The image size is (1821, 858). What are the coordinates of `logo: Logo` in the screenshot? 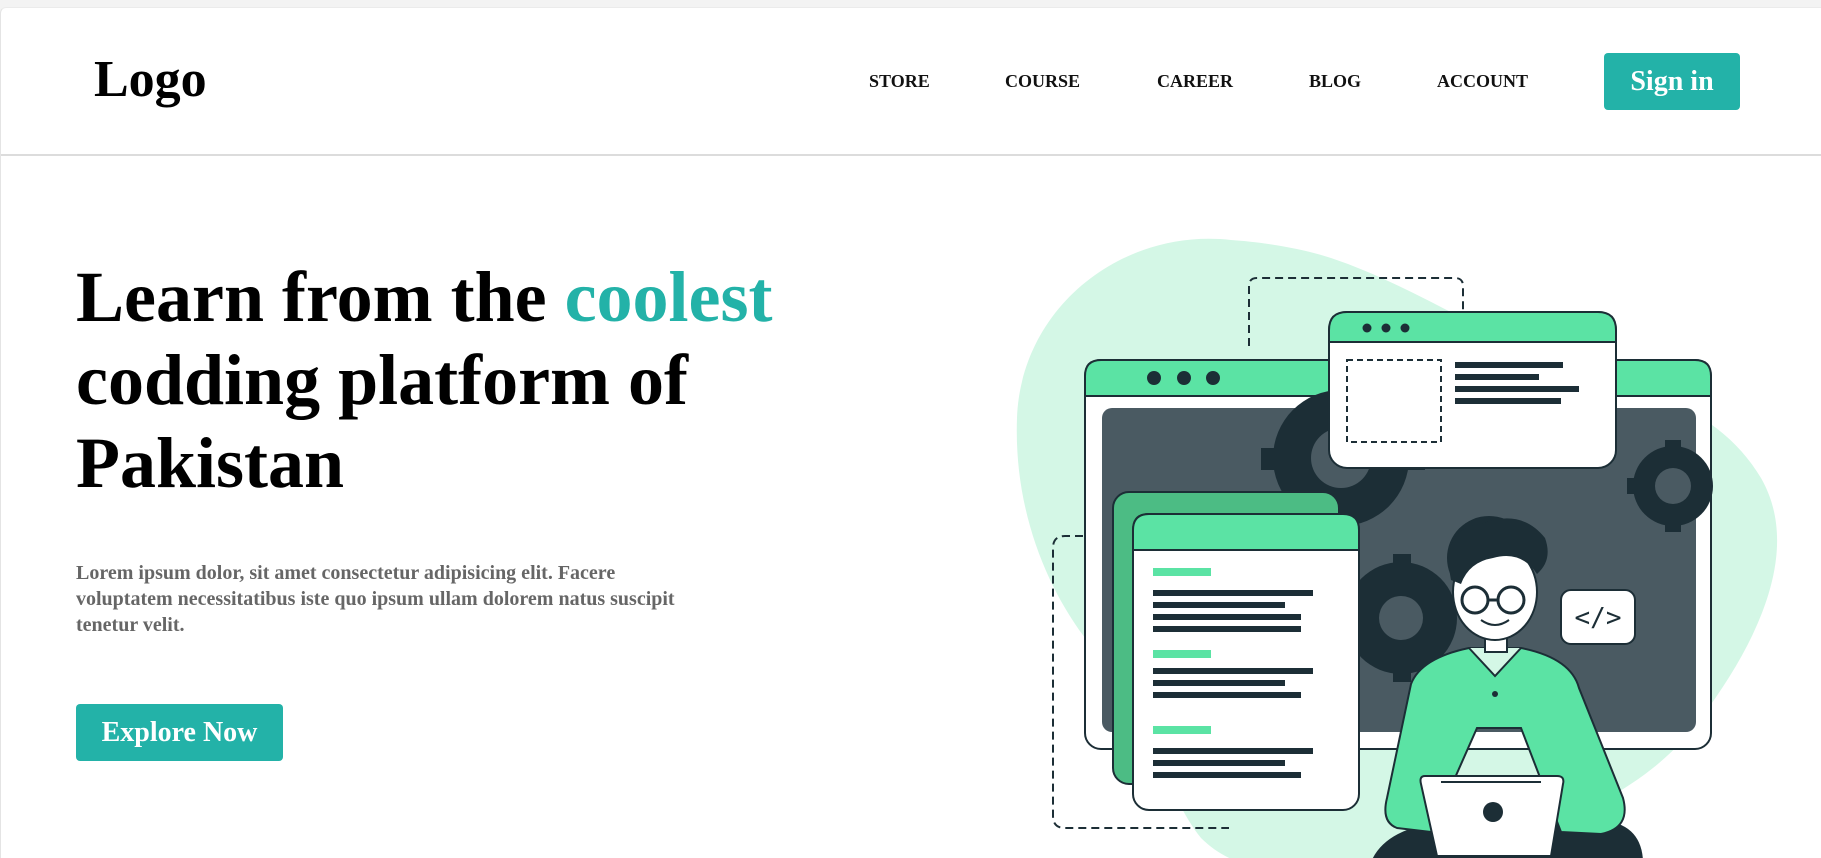 It's located at (150, 80).